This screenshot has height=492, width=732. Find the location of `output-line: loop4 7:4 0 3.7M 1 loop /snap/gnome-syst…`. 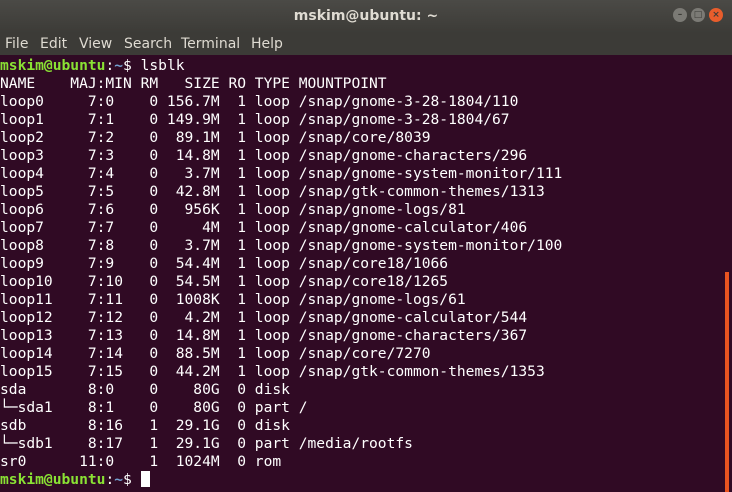

output-line: loop4 7:4 0 3.7M 1 loop /snap/gnome-syst… is located at coordinates (281, 173).